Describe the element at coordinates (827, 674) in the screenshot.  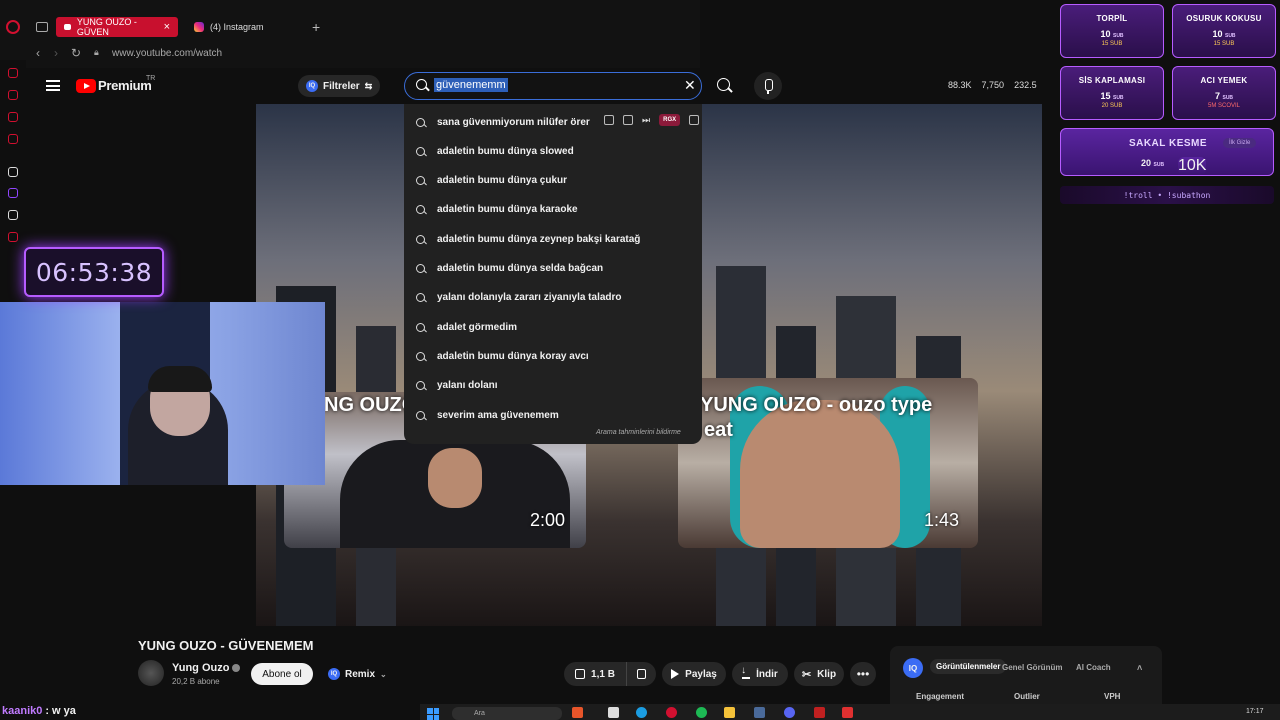
I see `clip-label: Klip` at that location.